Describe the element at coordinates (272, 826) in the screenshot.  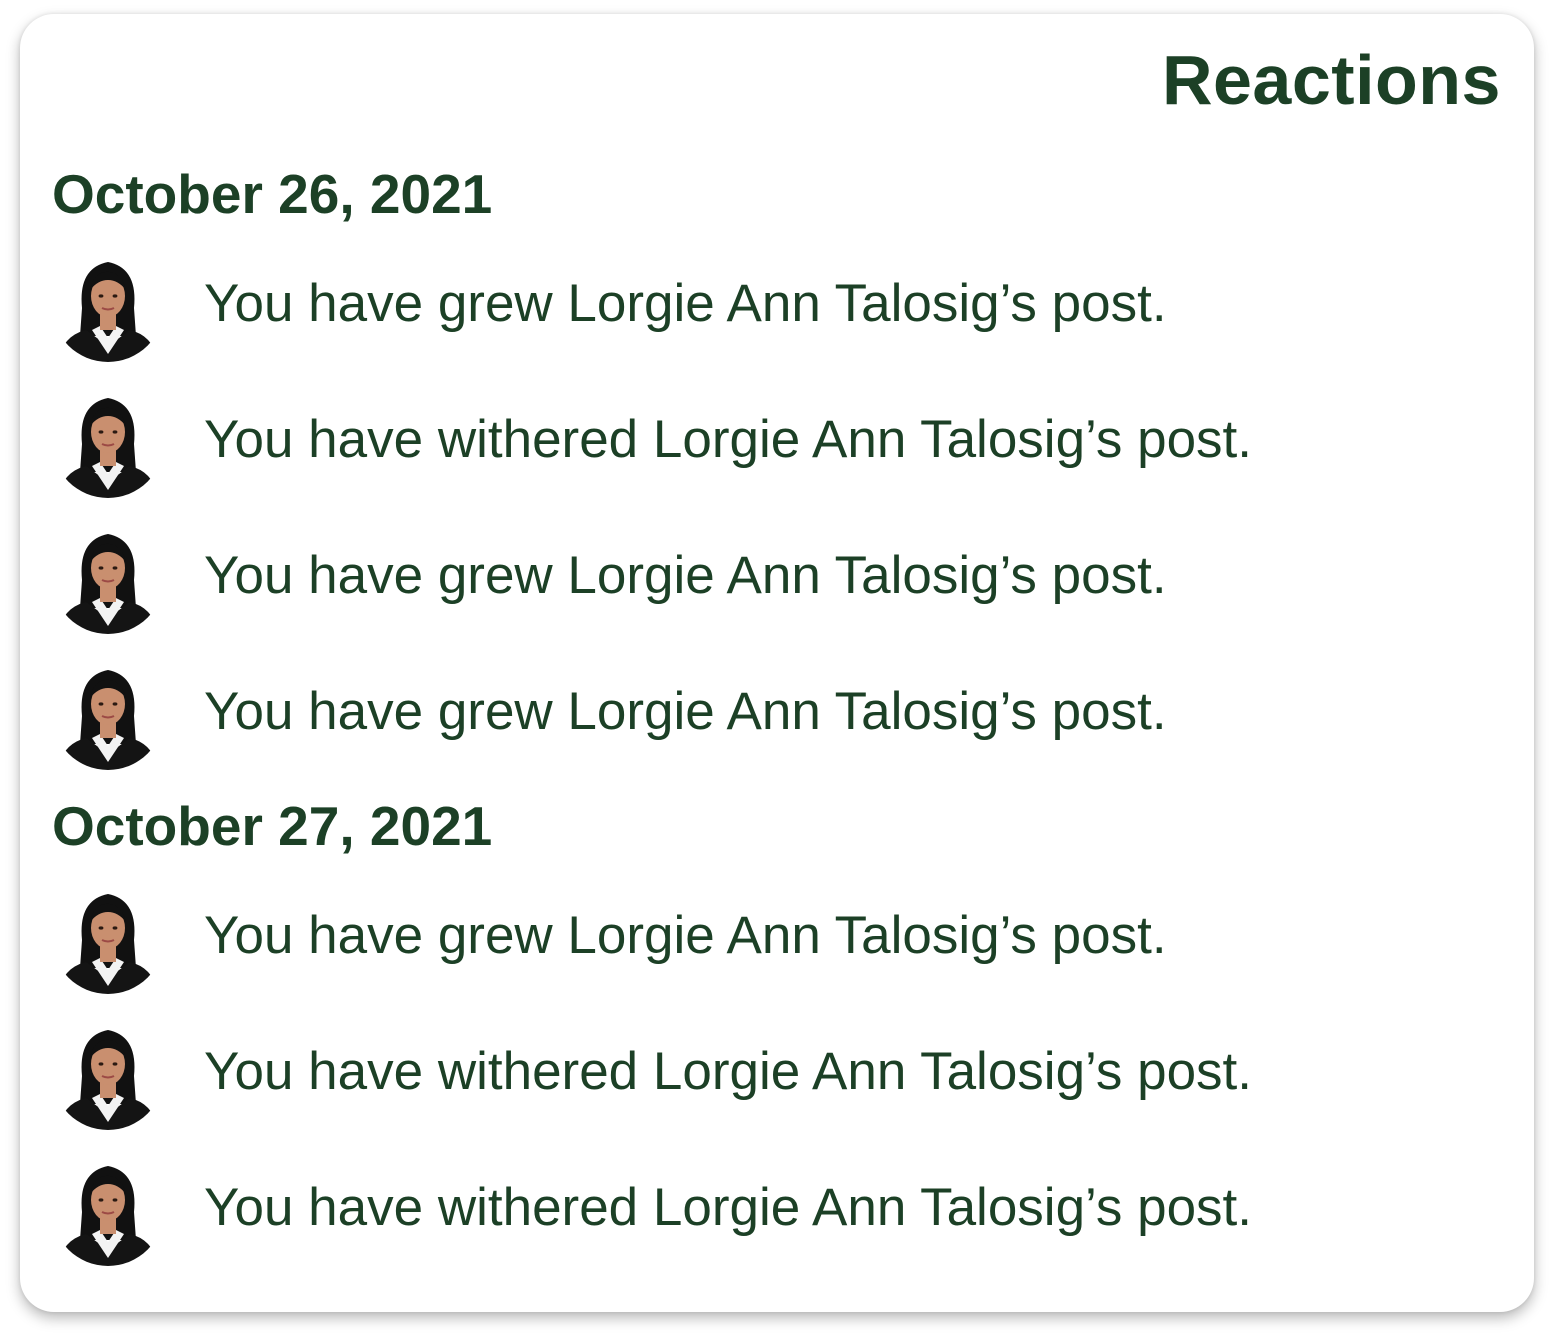
I see `date-heading: October 27, 2021` at that location.